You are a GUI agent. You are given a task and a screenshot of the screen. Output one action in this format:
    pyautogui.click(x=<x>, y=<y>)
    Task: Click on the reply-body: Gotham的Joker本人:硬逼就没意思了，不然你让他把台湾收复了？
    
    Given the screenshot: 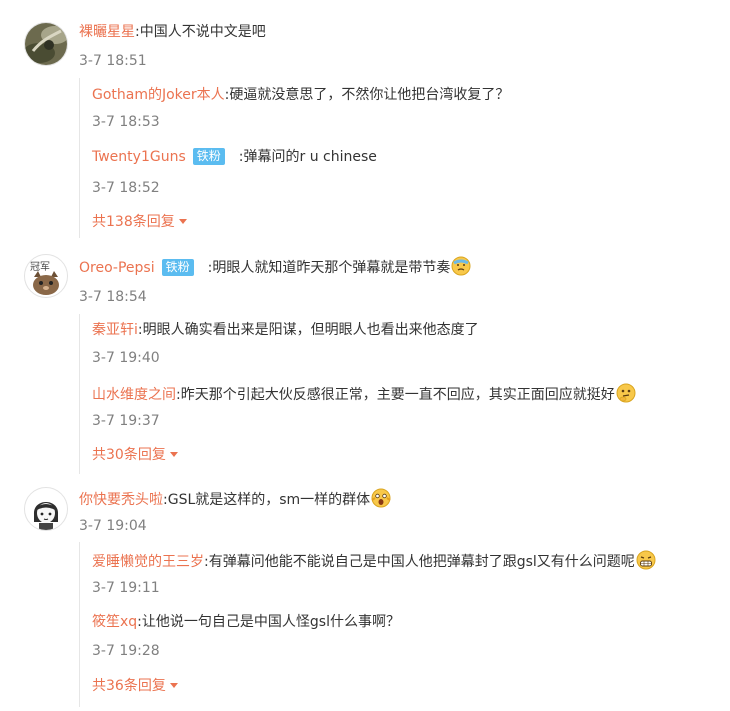 What is the action you would take?
    pyautogui.click(x=301, y=95)
    